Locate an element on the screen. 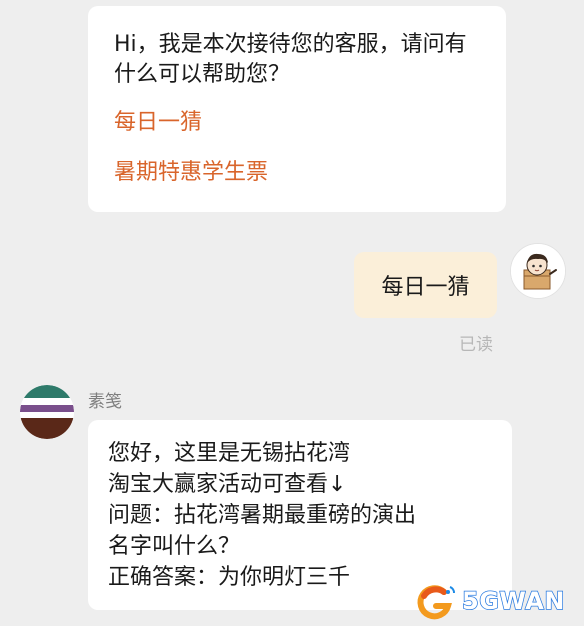 Image resolution: width=584 pixels, height=626 pixels. user-message-bubble: 每日一猜 is located at coordinates (425, 285).